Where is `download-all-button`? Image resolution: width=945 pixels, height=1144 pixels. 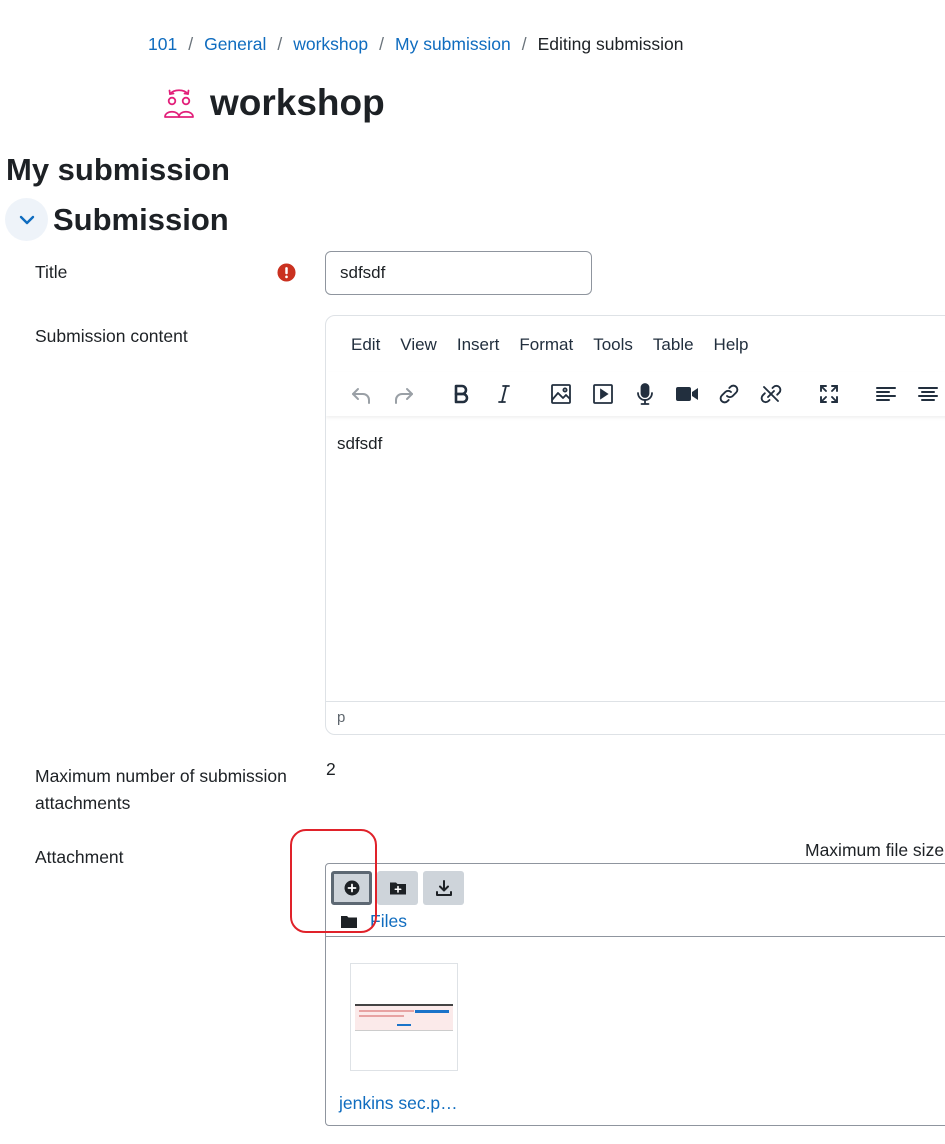
download-all-button is located at coordinates (443, 888).